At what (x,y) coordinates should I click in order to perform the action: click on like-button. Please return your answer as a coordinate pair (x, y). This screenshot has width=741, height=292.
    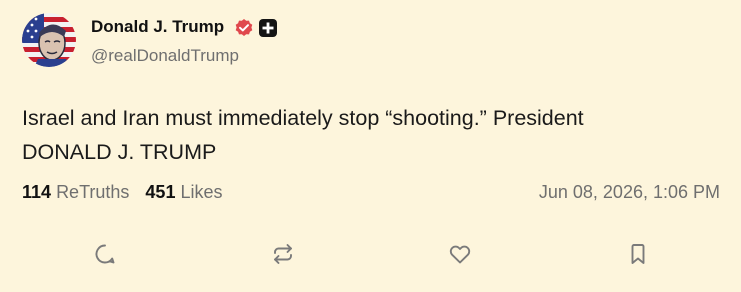
    Looking at the image, I should click on (460, 254).